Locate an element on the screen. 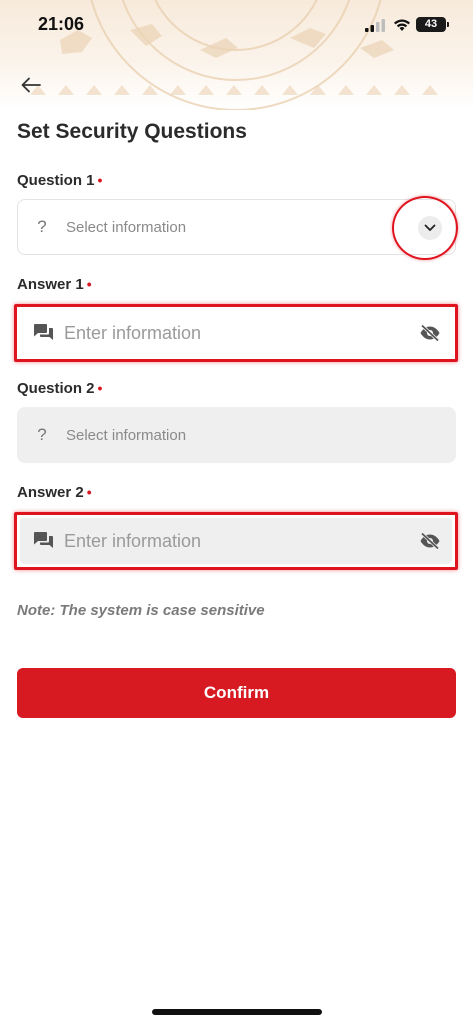 The image size is (473, 1024). answer-1-visibility-toggle is located at coordinates (430, 333).